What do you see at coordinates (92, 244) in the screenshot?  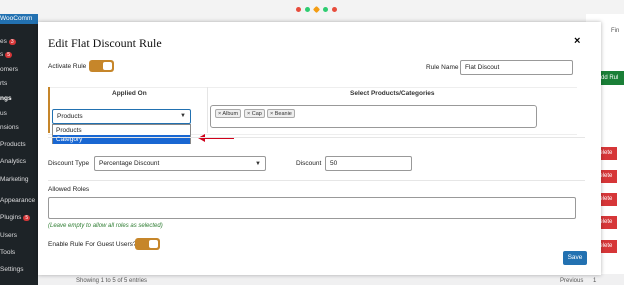 I see `guest-users-label: Enable Rule For Guest Users?` at bounding box center [92, 244].